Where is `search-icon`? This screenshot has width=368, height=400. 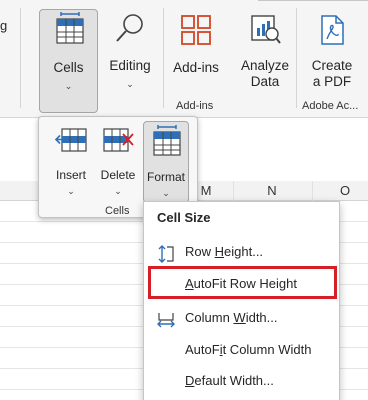 search-icon is located at coordinates (130, 31).